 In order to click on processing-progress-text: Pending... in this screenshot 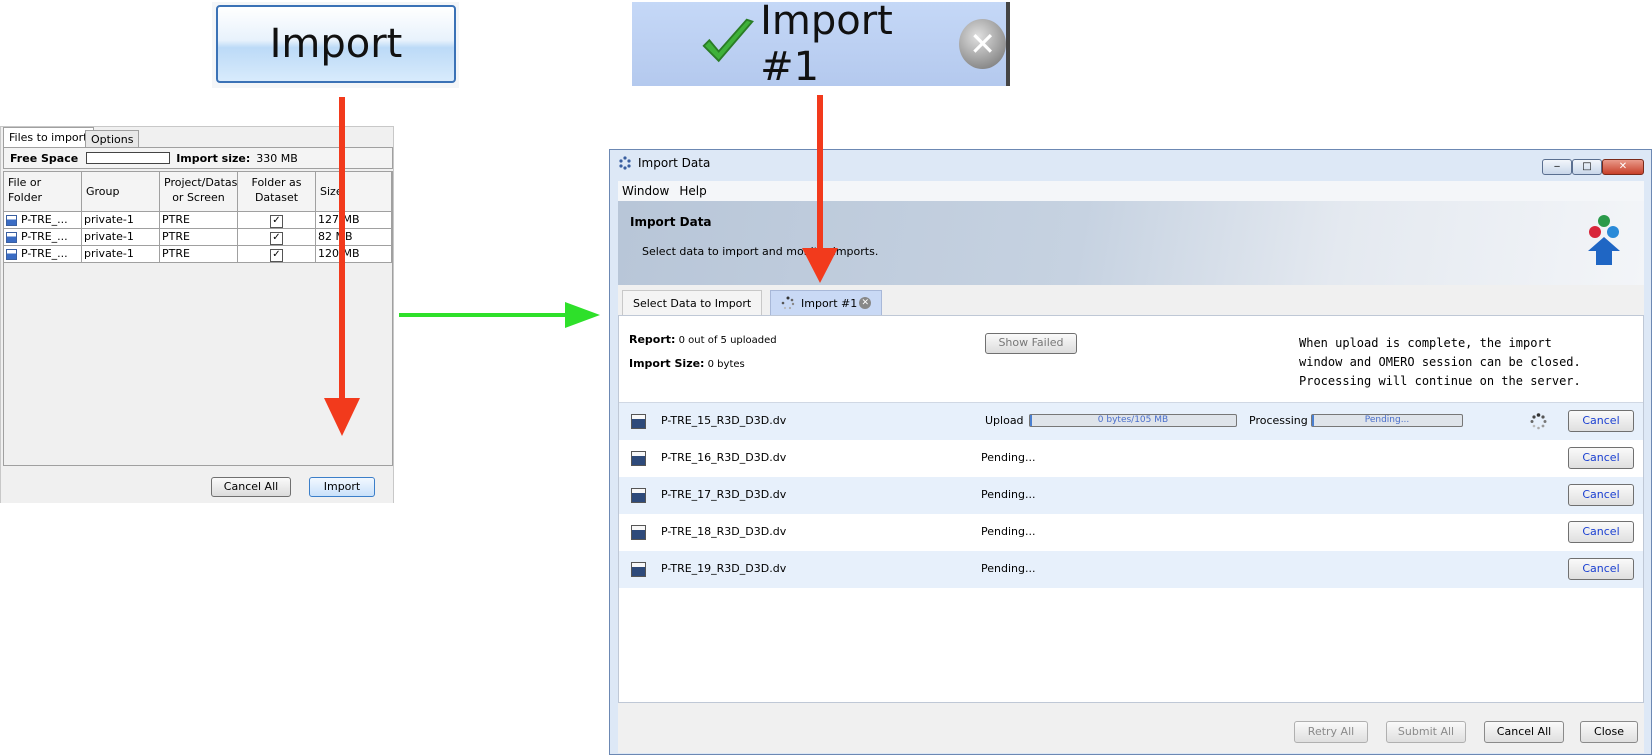, I will do `click(1387, 420)`.